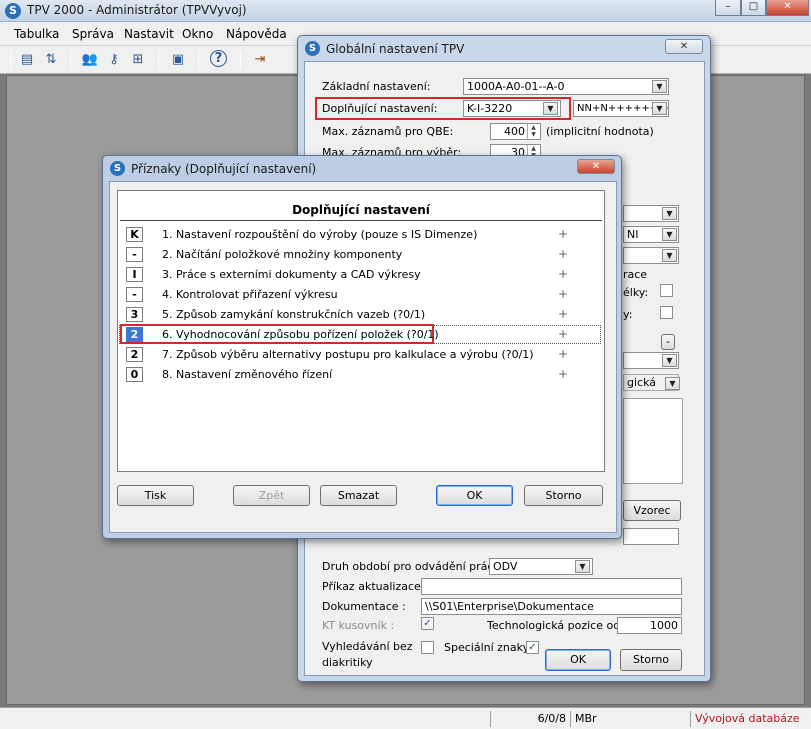  Describe the element at coordinates (388, 131) in the screenshot. I see `max-qbe-label: Max. záznamů pro QBE:` at that location.